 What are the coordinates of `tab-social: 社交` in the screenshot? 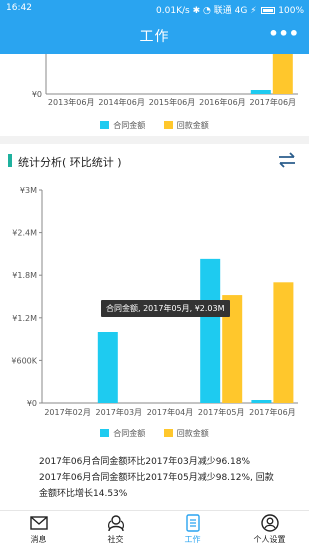 It's located at (115, 530).